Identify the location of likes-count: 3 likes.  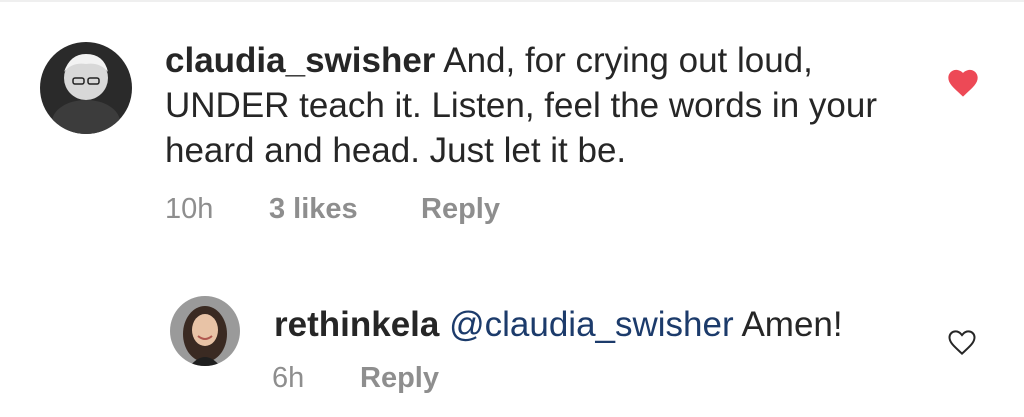
(345, 209).